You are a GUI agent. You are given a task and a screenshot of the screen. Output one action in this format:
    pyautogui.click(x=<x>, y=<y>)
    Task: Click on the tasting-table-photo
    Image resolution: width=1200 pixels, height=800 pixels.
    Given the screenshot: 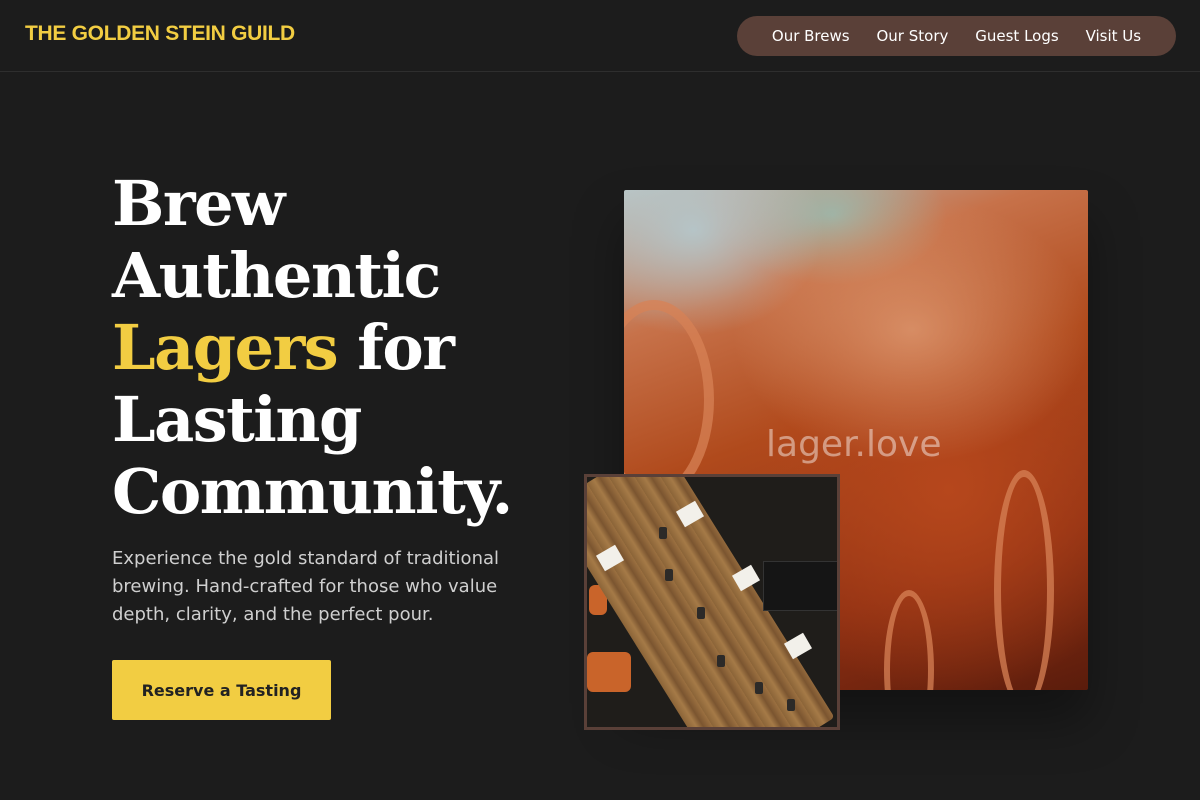 What is the action you would take?
    pyautogui.click(x=712, y=602)
    